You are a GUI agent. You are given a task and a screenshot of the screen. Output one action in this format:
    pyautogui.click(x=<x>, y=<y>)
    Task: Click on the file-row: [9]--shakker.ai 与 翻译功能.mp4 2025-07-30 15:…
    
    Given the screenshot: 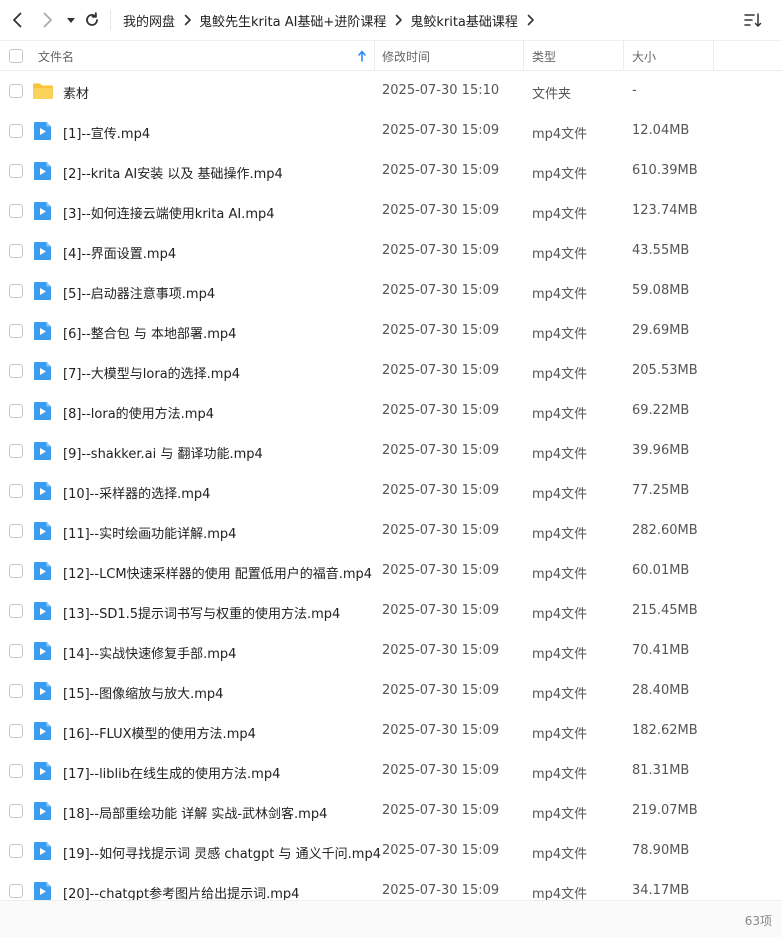 What is the action you would take?
    pyautogui.click(x=391, y=451)
    